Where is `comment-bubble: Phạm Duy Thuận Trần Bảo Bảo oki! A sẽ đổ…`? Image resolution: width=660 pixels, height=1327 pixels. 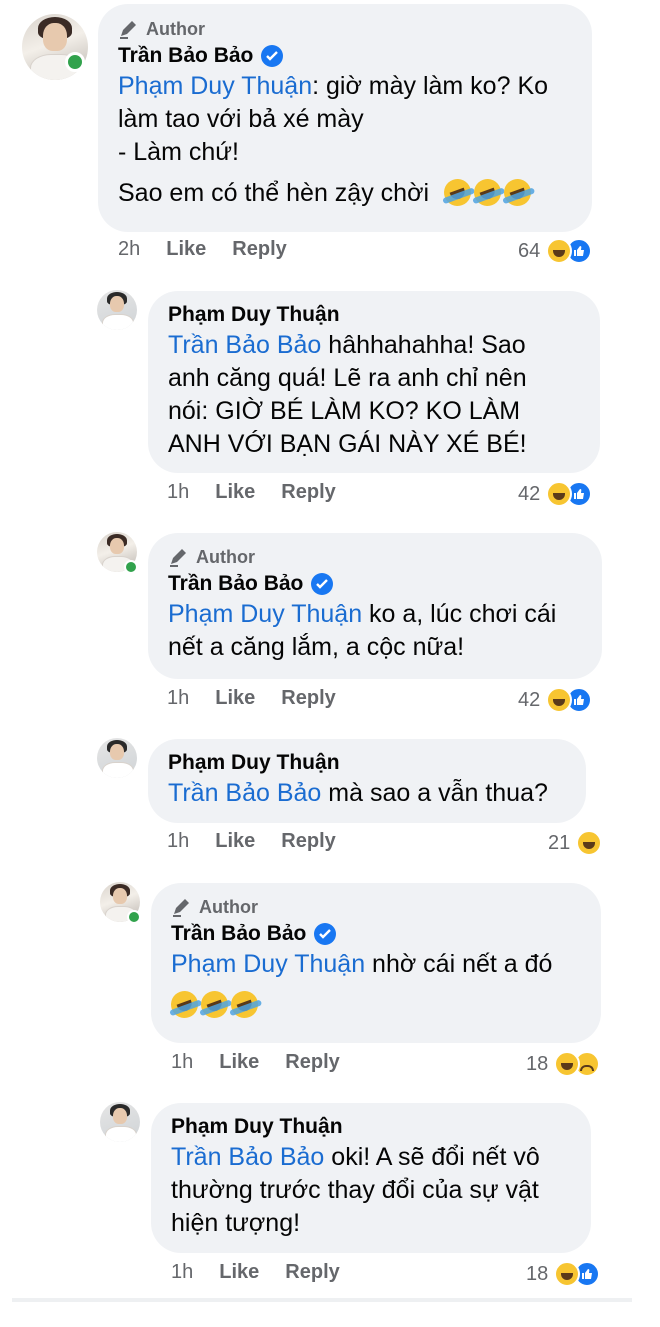 comment-bubble: Phạm Duy Thuận Trần Bảo Bảo oki! A sẽ đổ… is located at coordinates (371, 1178).